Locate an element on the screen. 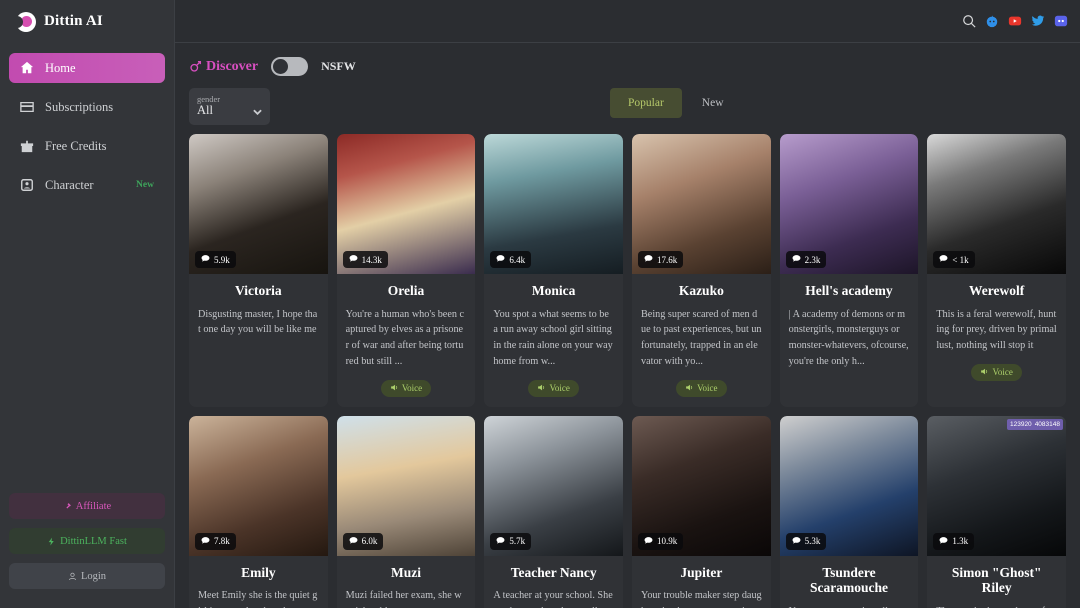 The width and height of the screenshot is (1080, 608). character-thumbnail: 5.9k is located at coordinates (258, 204).